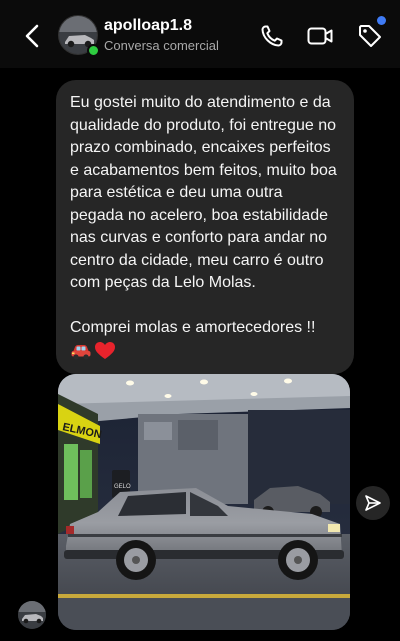 This screenshot has height=641, width=400. What do you see at coordinates (105, 350) in the screenshot?
I see `red-heart-emoji` at bounding box center [105, 350].